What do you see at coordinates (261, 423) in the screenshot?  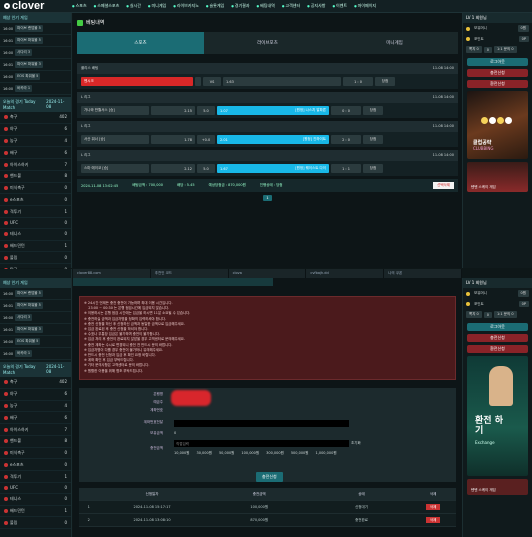 I see `account-request-field` at bounding box center [261, 423].